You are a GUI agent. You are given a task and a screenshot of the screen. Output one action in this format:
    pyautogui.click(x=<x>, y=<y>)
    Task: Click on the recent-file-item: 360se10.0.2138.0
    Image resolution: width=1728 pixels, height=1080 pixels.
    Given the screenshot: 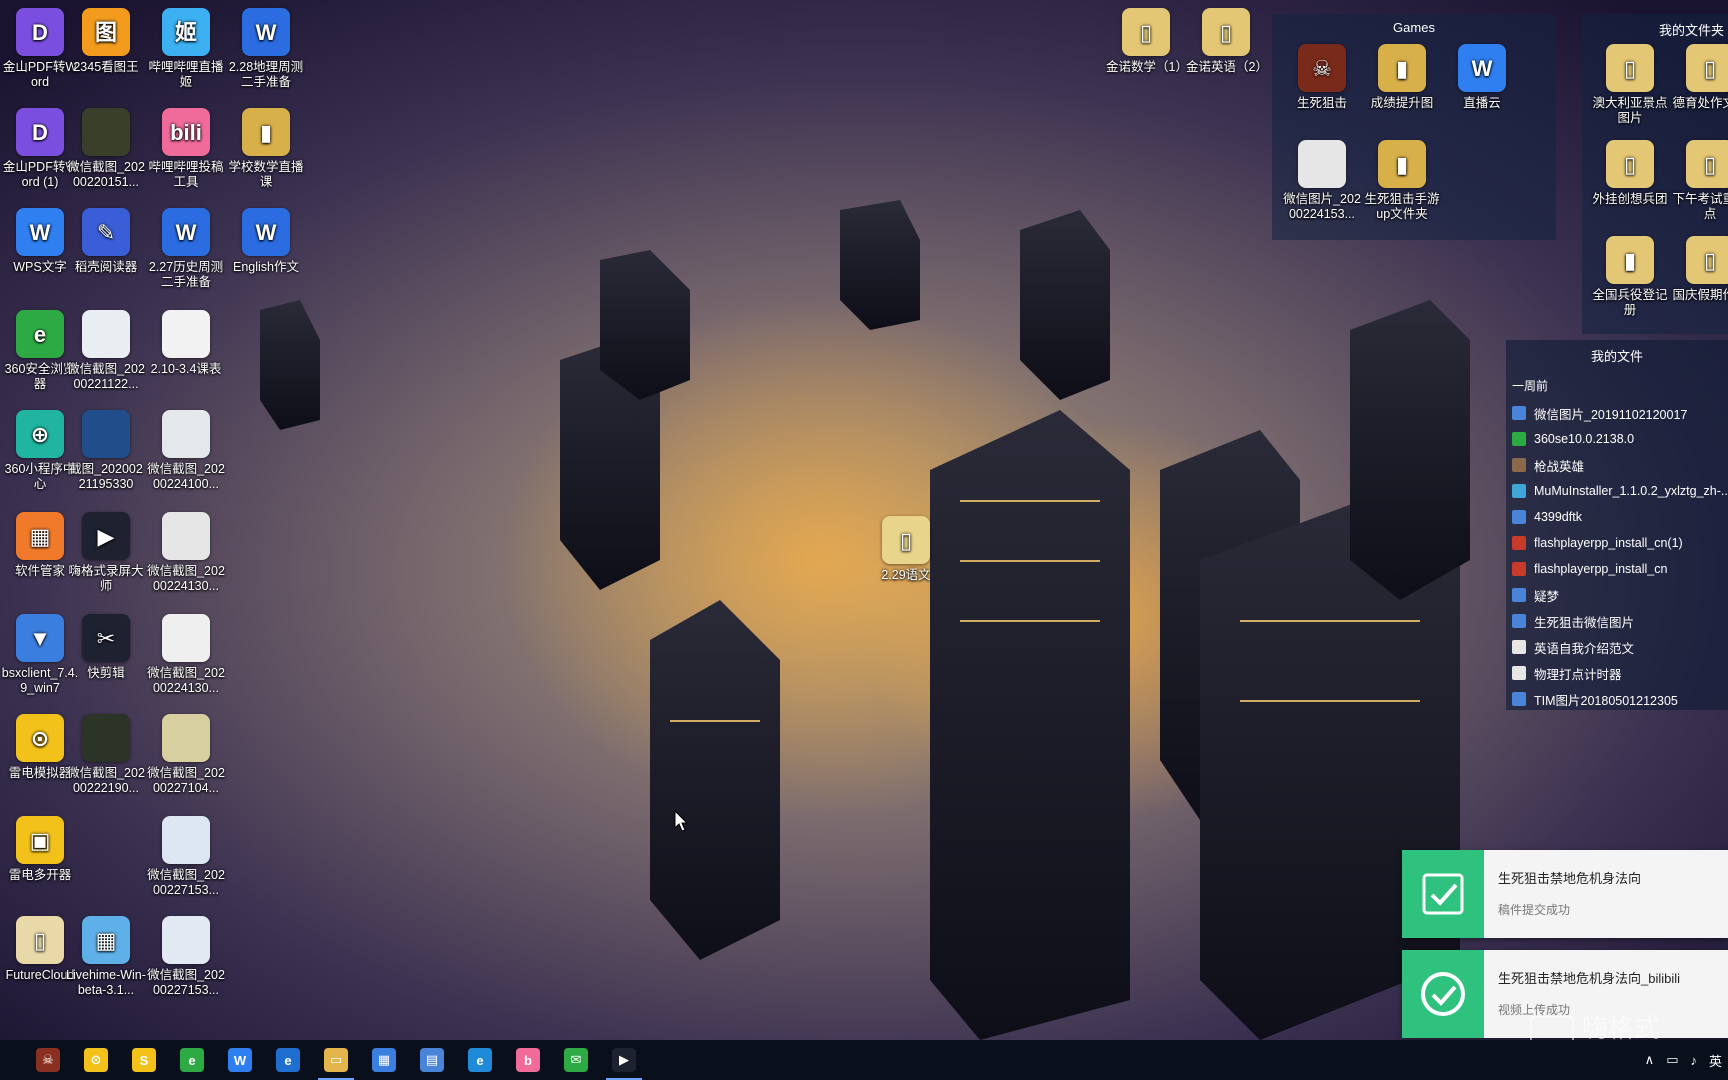 What is the action you would take?
    pyautogui.click(x=1617, y=439)
    